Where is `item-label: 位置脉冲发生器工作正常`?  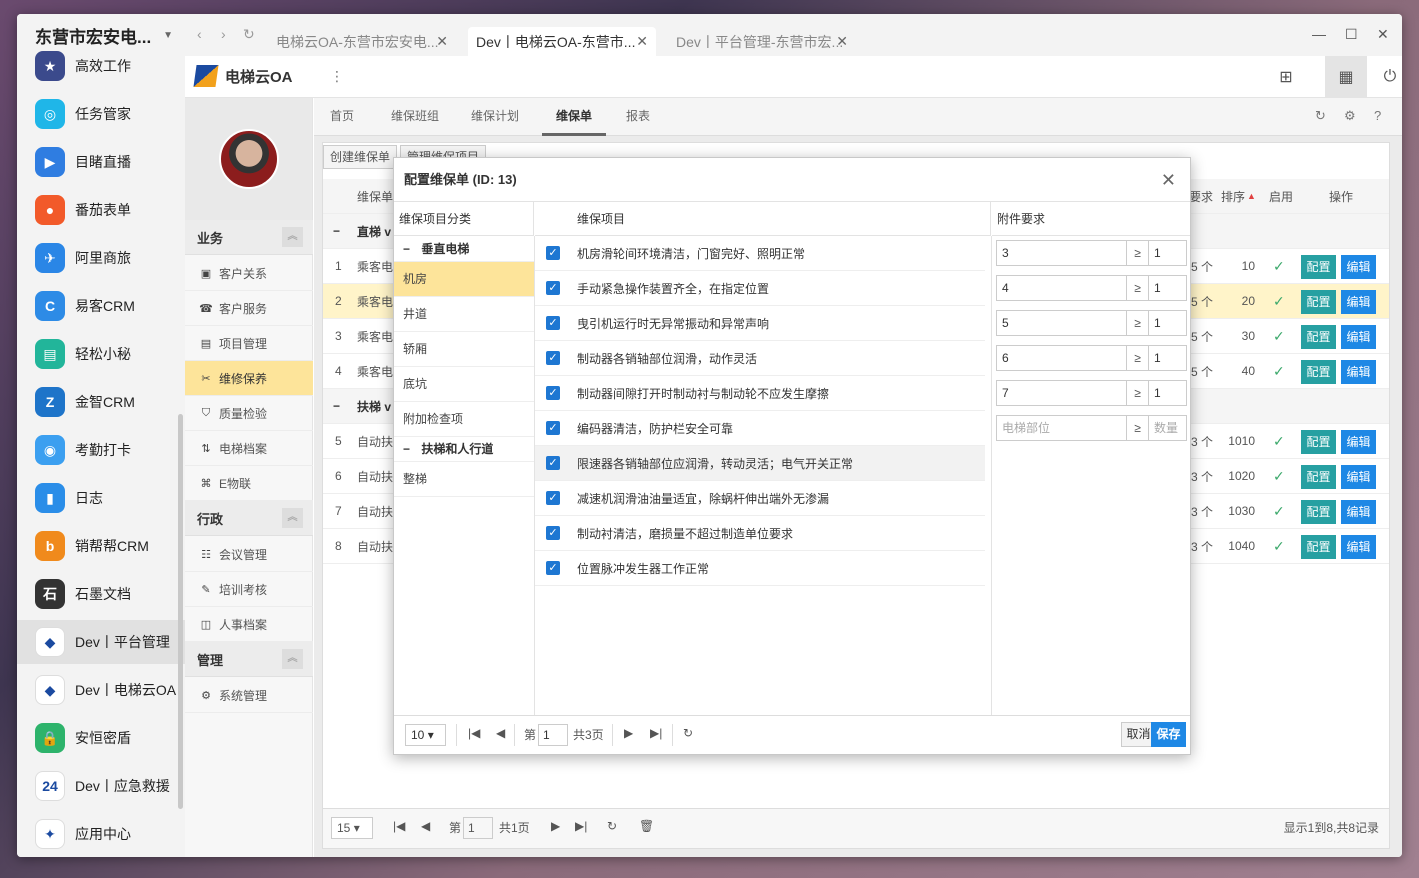
item-label: 位置脉冲发生器工作正常 is located at coordinates (643, 568).